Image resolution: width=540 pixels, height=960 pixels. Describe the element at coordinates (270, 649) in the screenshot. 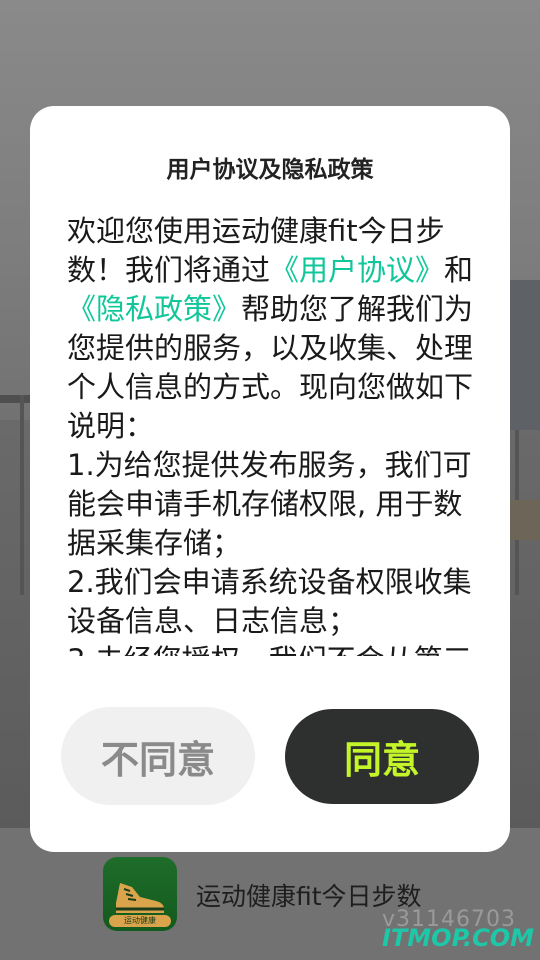

I see `list-item: 3.未经您授权，我们不会从第三方获取、共享或对外提供您的信息；` at that location.